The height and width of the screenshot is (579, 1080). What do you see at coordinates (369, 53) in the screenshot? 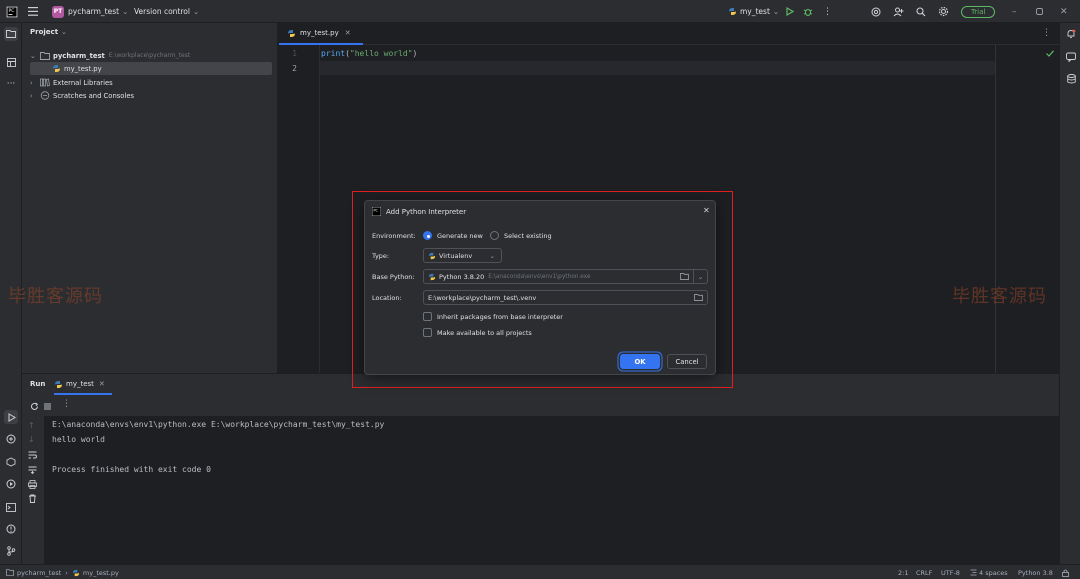
I see `code-line: print("hello world")` at bounding box center [369, 53].